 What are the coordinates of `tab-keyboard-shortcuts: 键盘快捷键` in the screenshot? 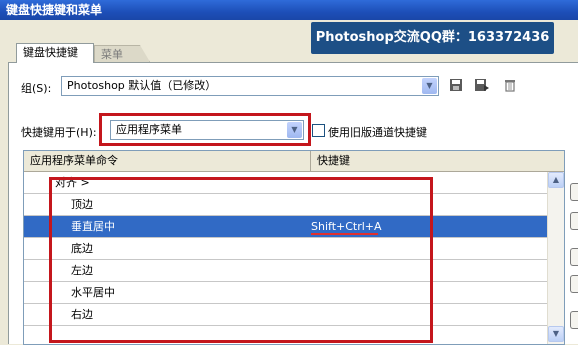 It's located at (55, 53).